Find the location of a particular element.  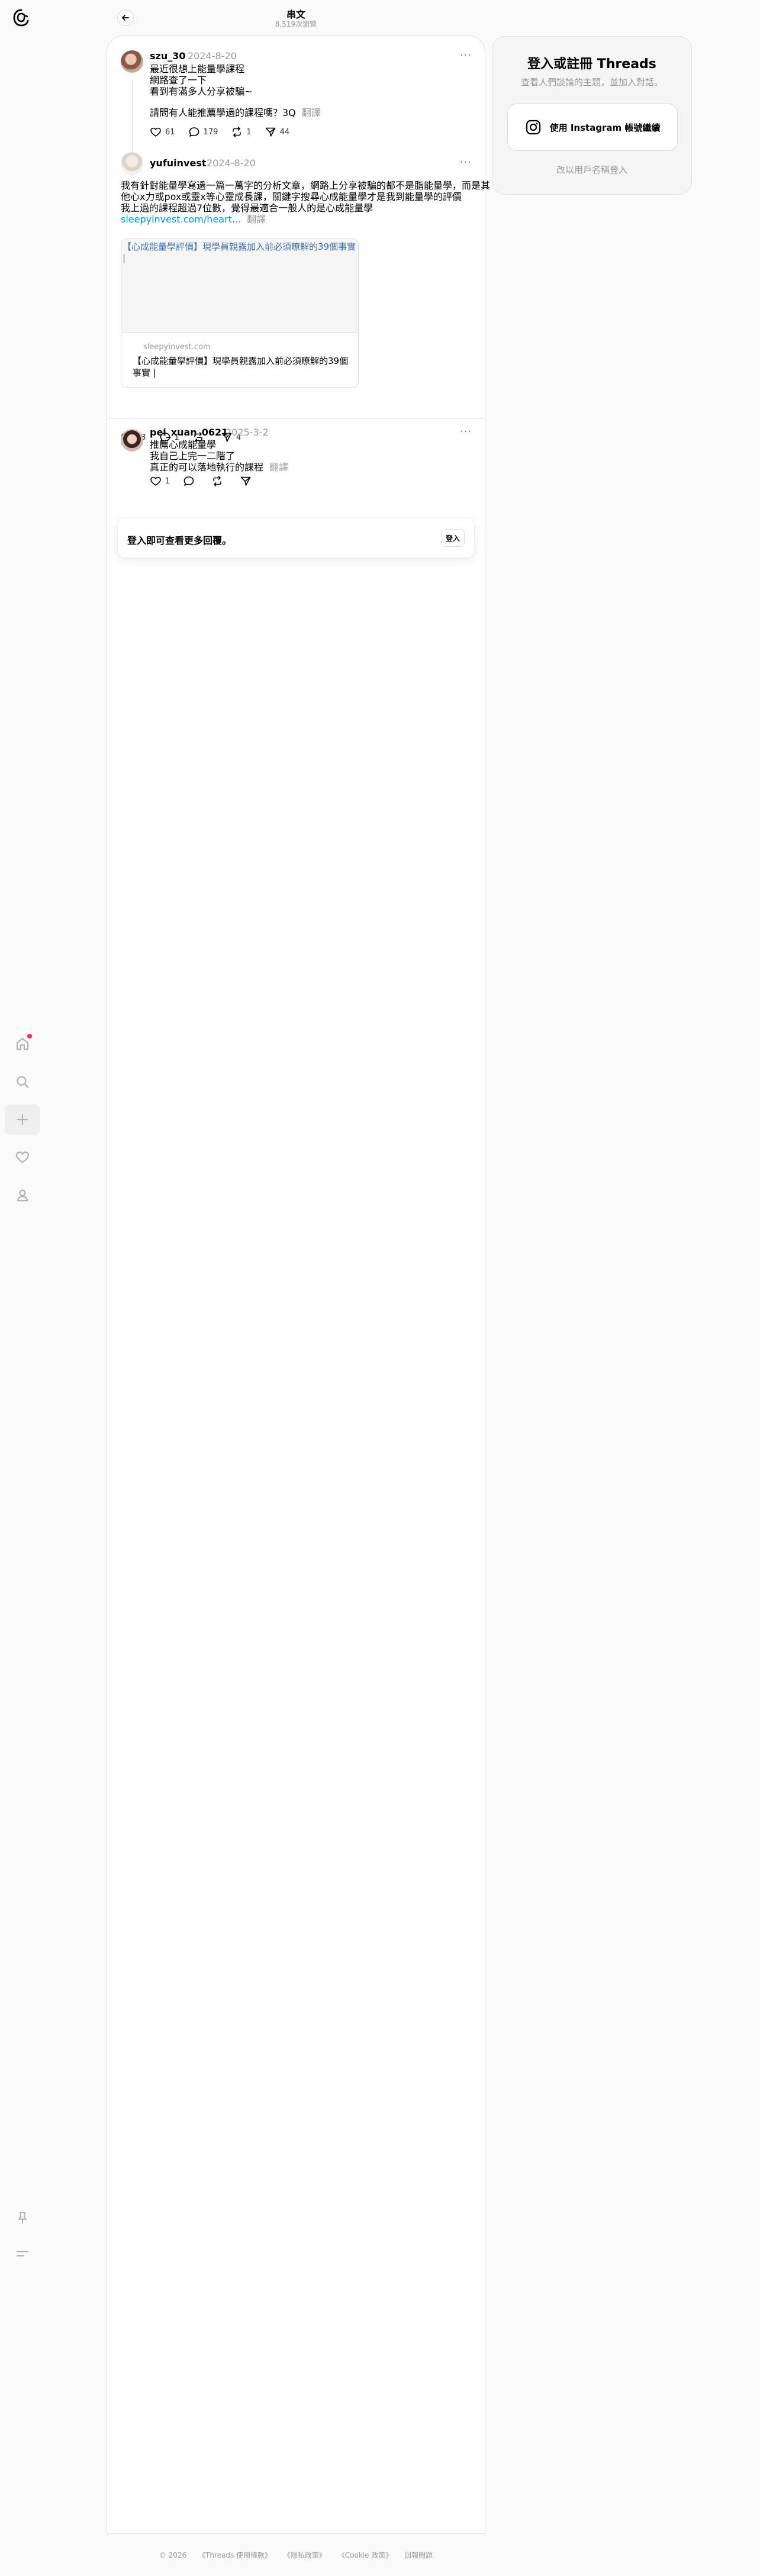

nav-home is located at coordinates (22, 1044).